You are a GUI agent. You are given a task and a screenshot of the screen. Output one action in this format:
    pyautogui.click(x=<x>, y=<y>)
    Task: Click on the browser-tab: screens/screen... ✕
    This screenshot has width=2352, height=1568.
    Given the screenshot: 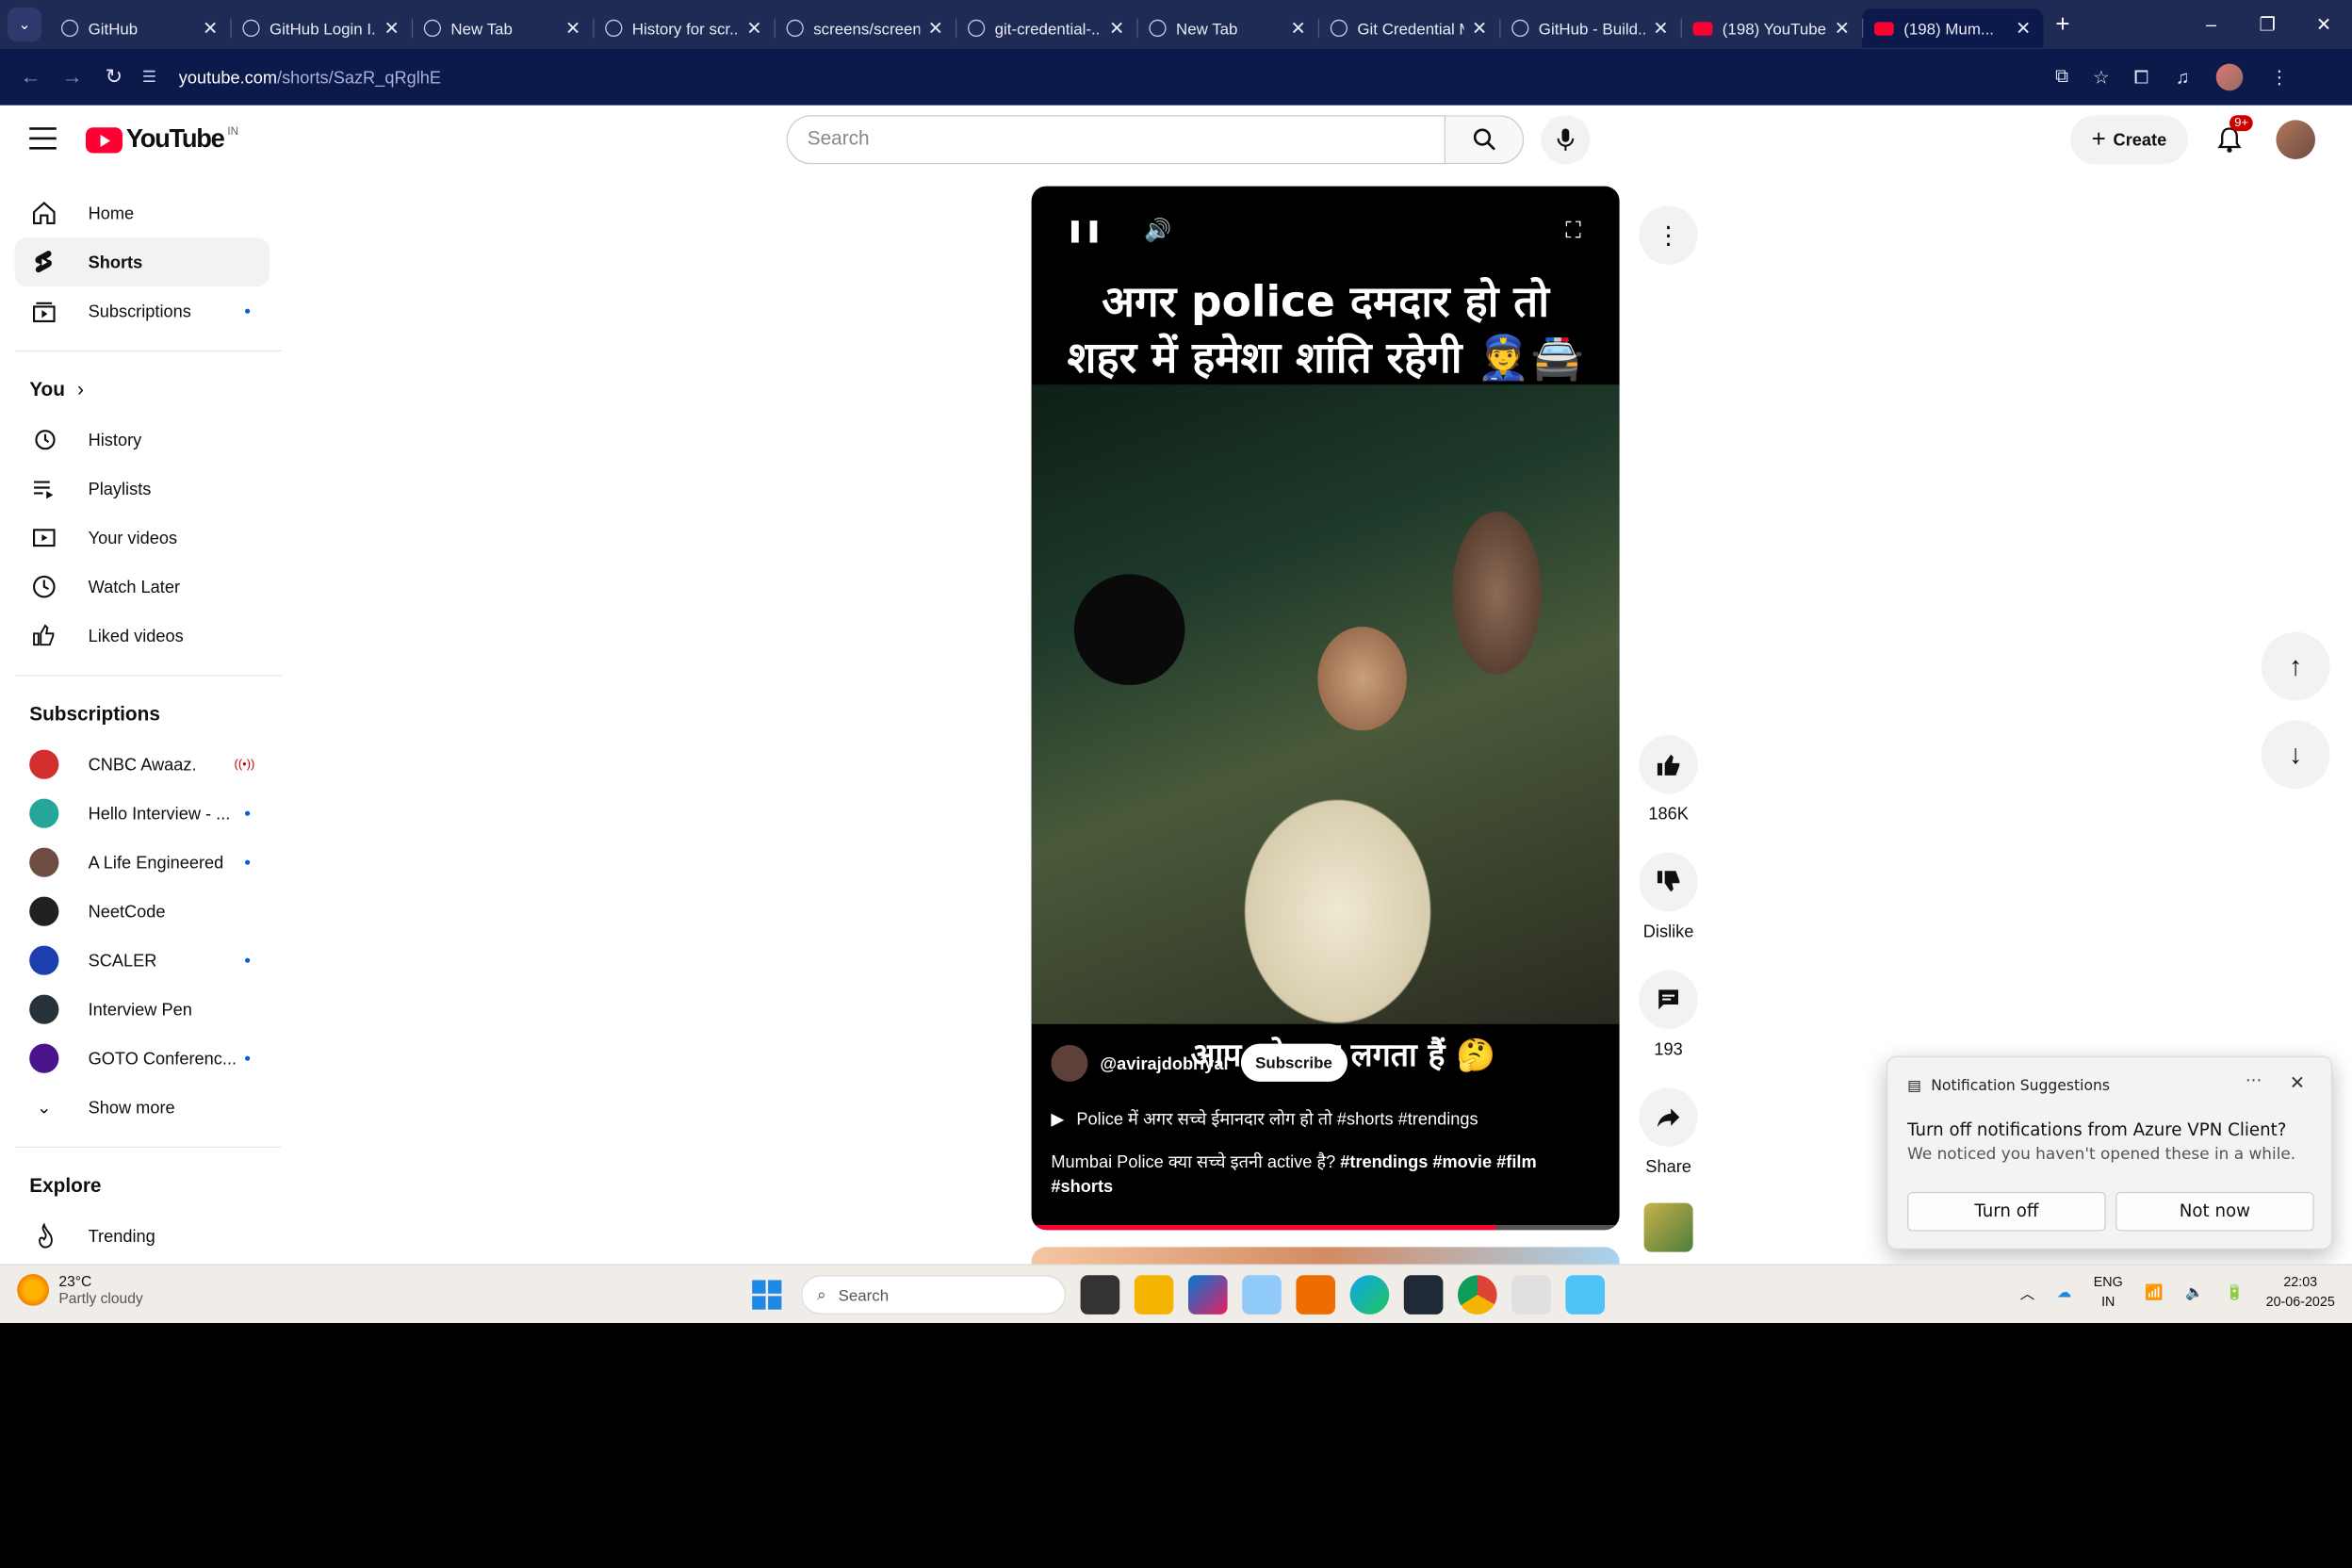 What is the action you would take?
    pyautogui.click(x=865, y=28)
    